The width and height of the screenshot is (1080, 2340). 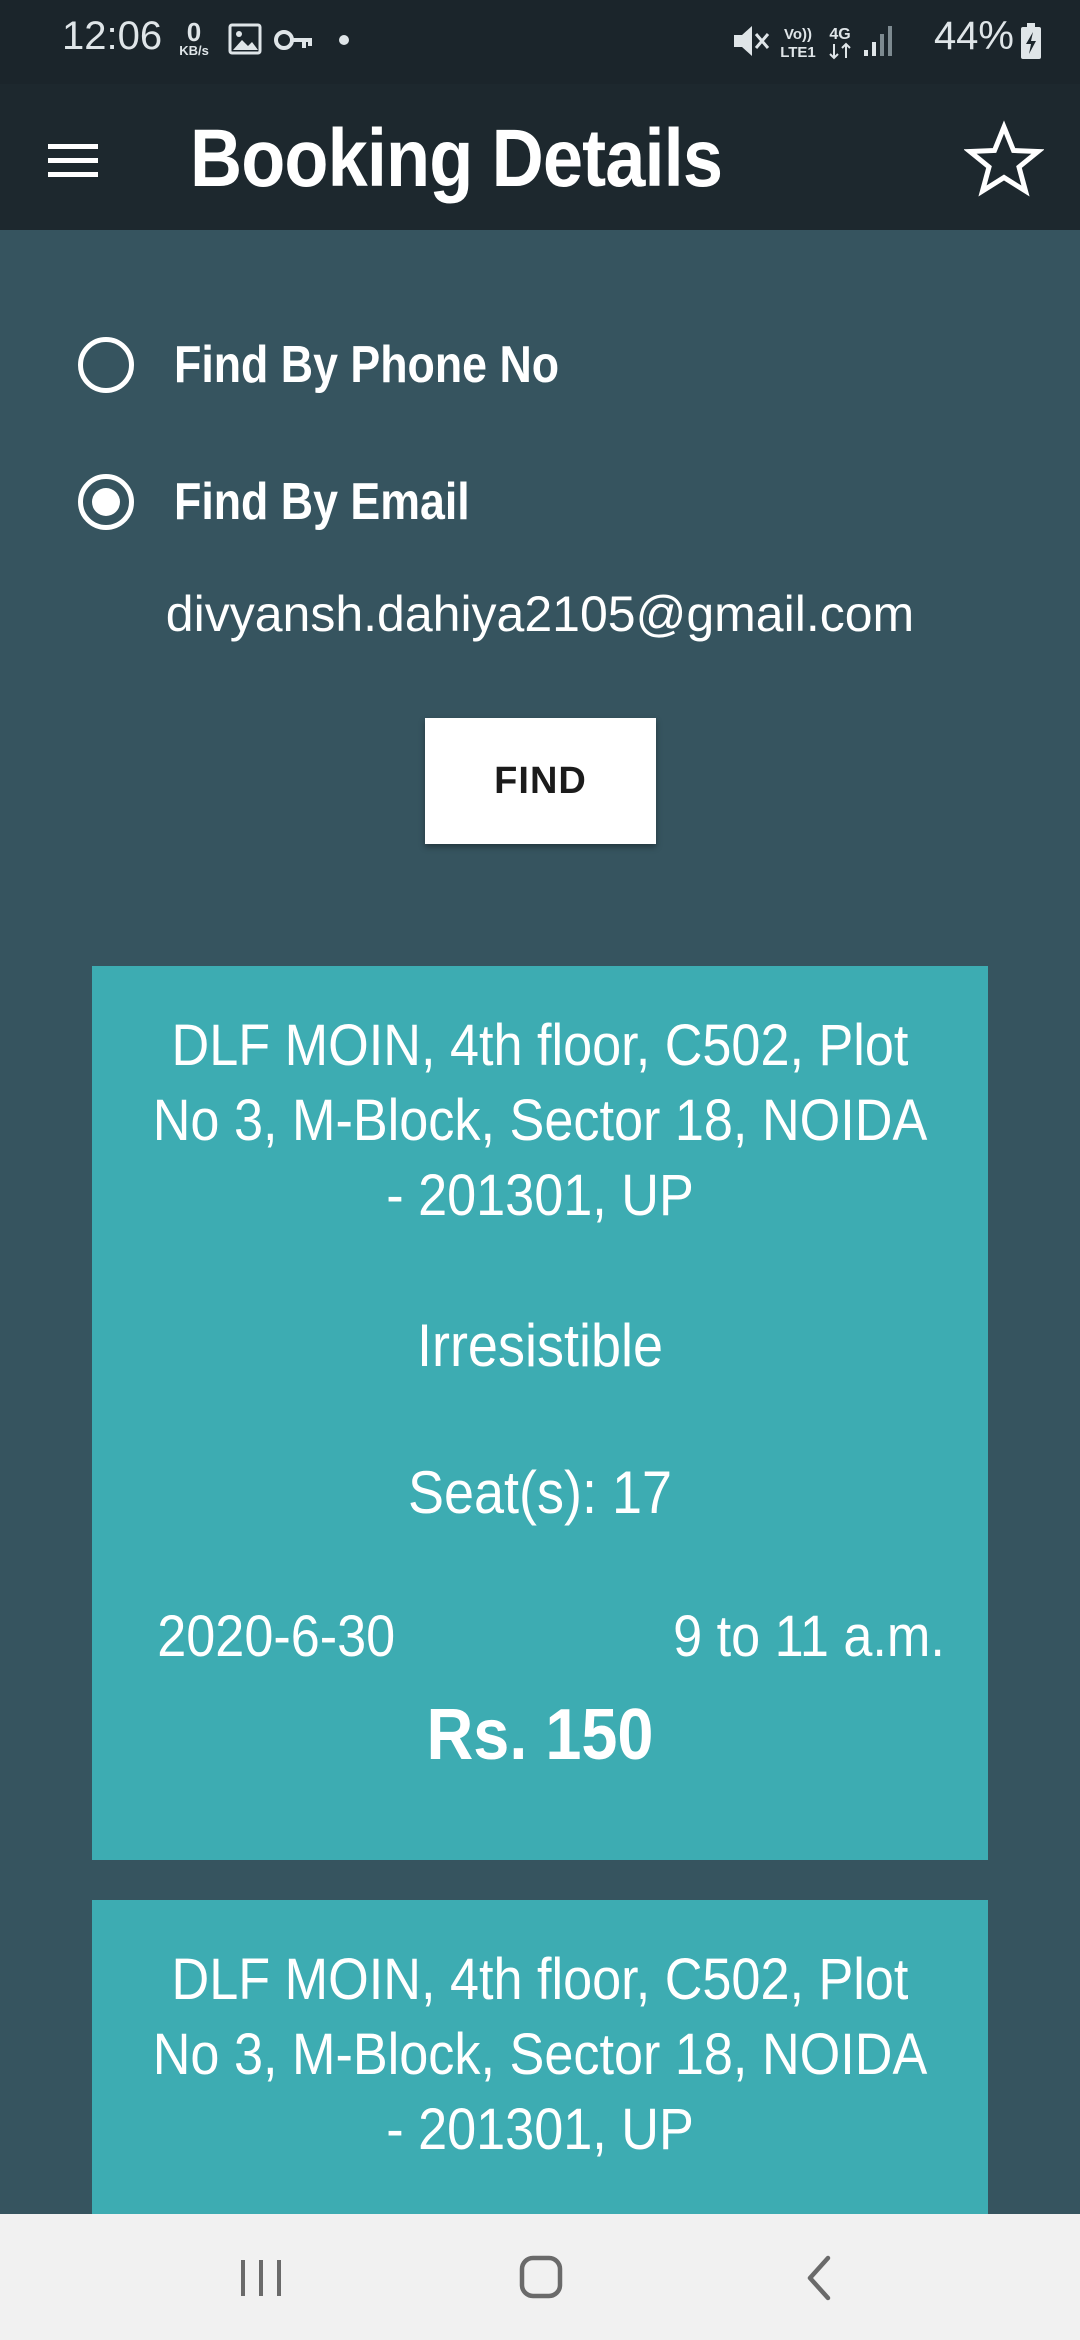 What do you see at coordinates (752, 41) in the screenshot?
I see `mute-icon` at bounding box center [752, 41].